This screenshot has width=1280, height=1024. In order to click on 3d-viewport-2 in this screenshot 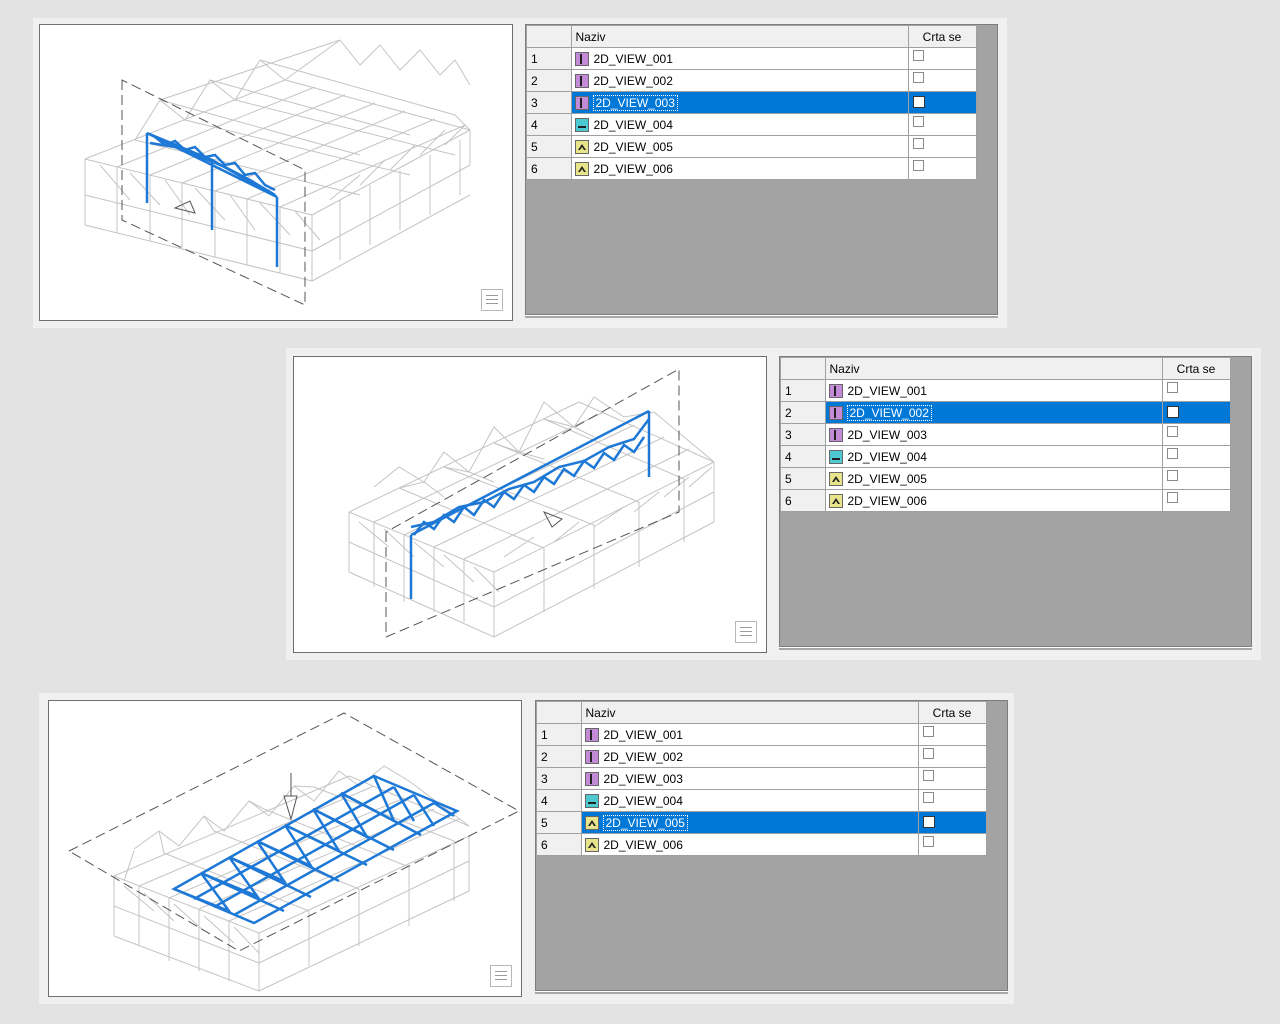, I will do `click(530, 504)`.